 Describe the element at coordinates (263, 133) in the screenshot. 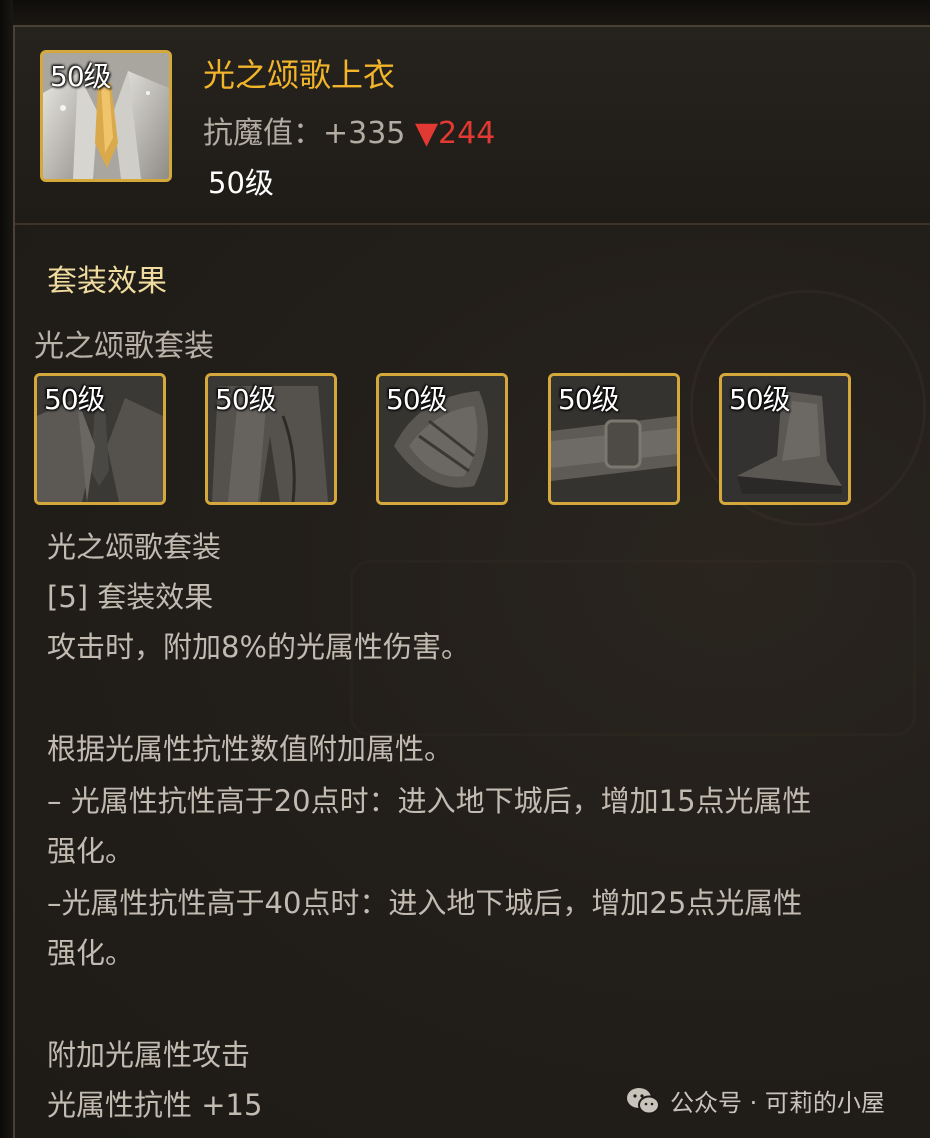

I see `stat-label: 抗魔值：` at that location.